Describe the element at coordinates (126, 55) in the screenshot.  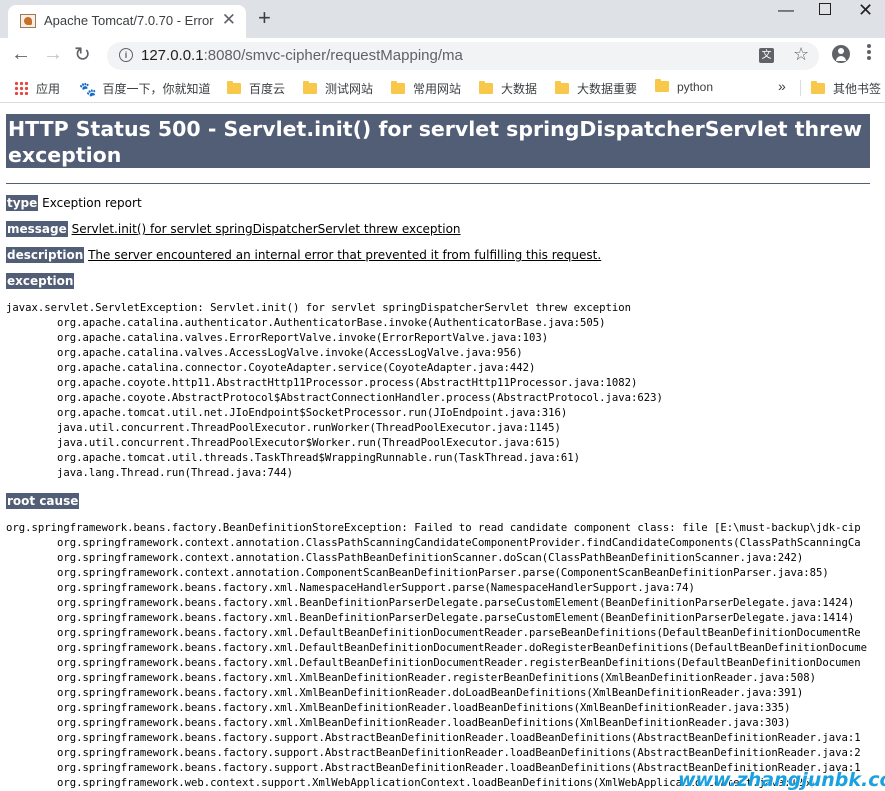
I see `site-info-icon: i` at that location.